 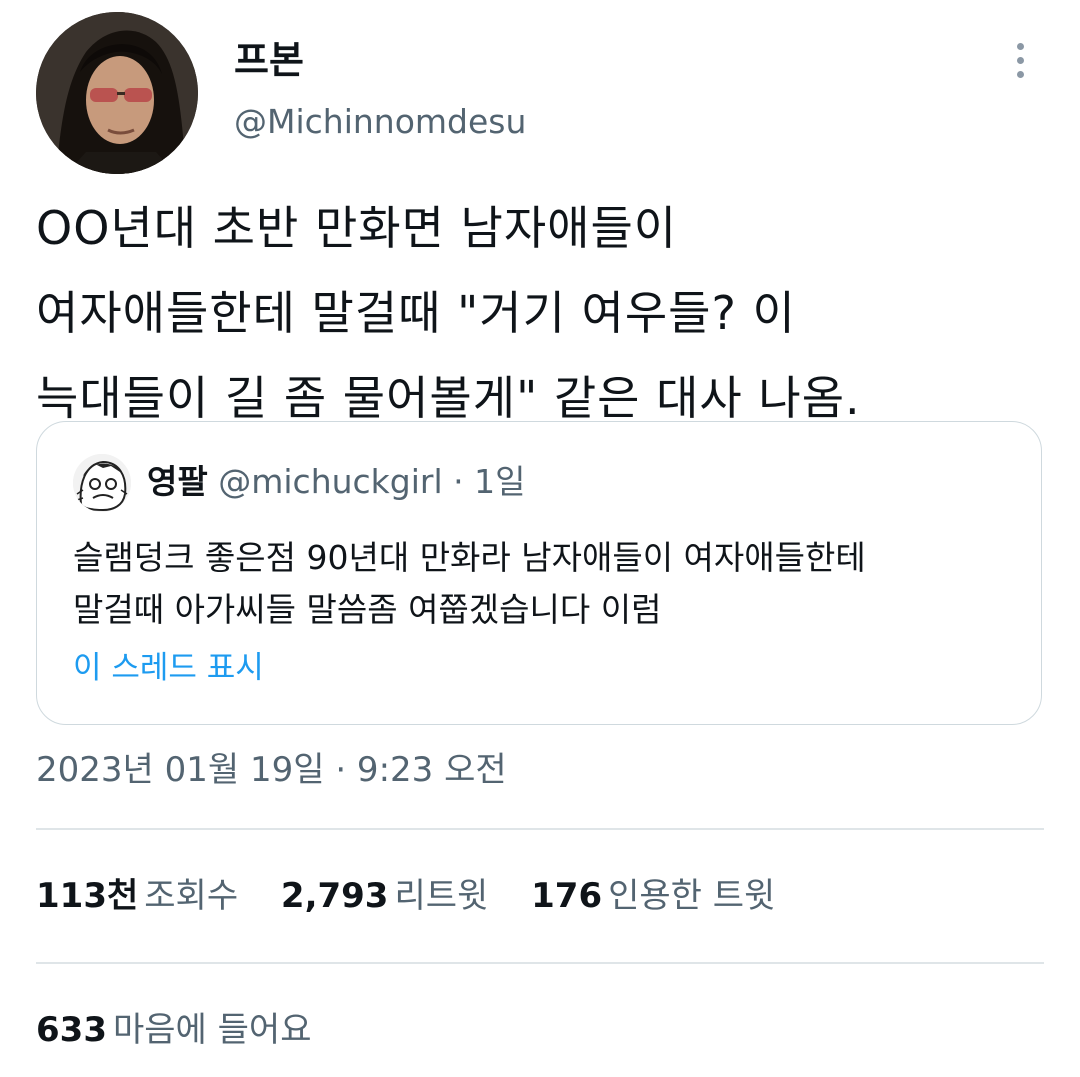 What do you see at coordinates (441, 896) in the screenshot?
I see `retweets-label: 리트윗` at bounding box center [441, 896].